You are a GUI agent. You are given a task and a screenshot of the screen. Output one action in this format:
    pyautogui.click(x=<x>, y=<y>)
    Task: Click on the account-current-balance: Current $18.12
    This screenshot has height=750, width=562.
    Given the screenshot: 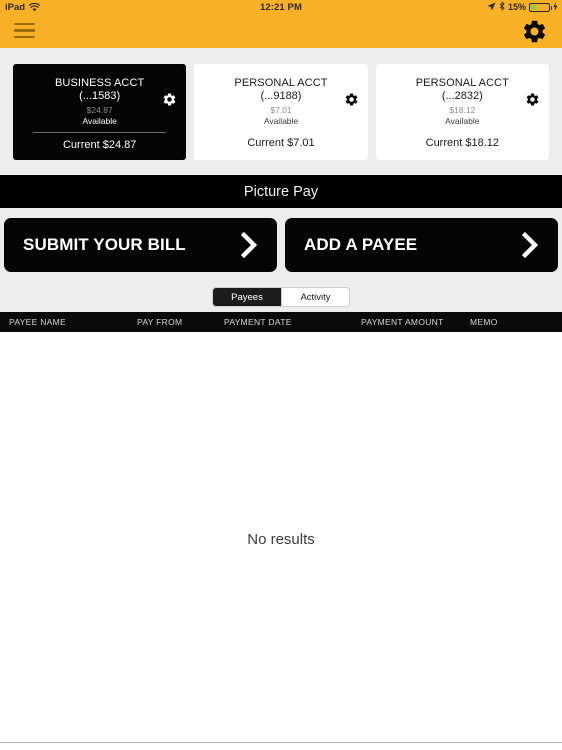 What is the action you would take?
    pyautogui.click(x=462, y=142)
    